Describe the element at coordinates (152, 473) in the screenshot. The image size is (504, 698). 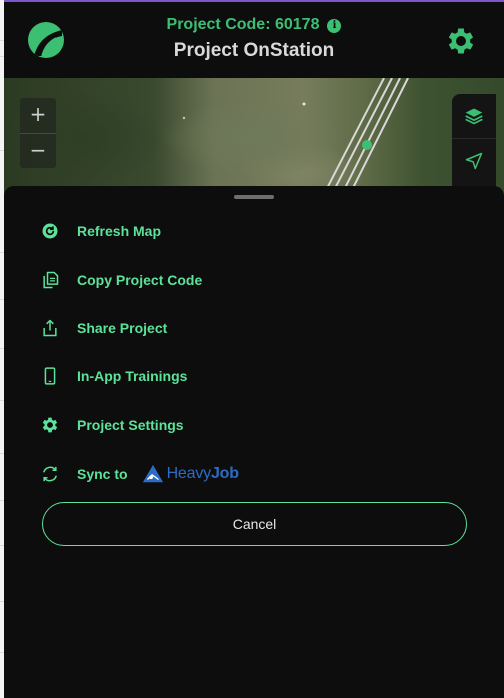
I see `heavyjob-logo-icon` at that location.